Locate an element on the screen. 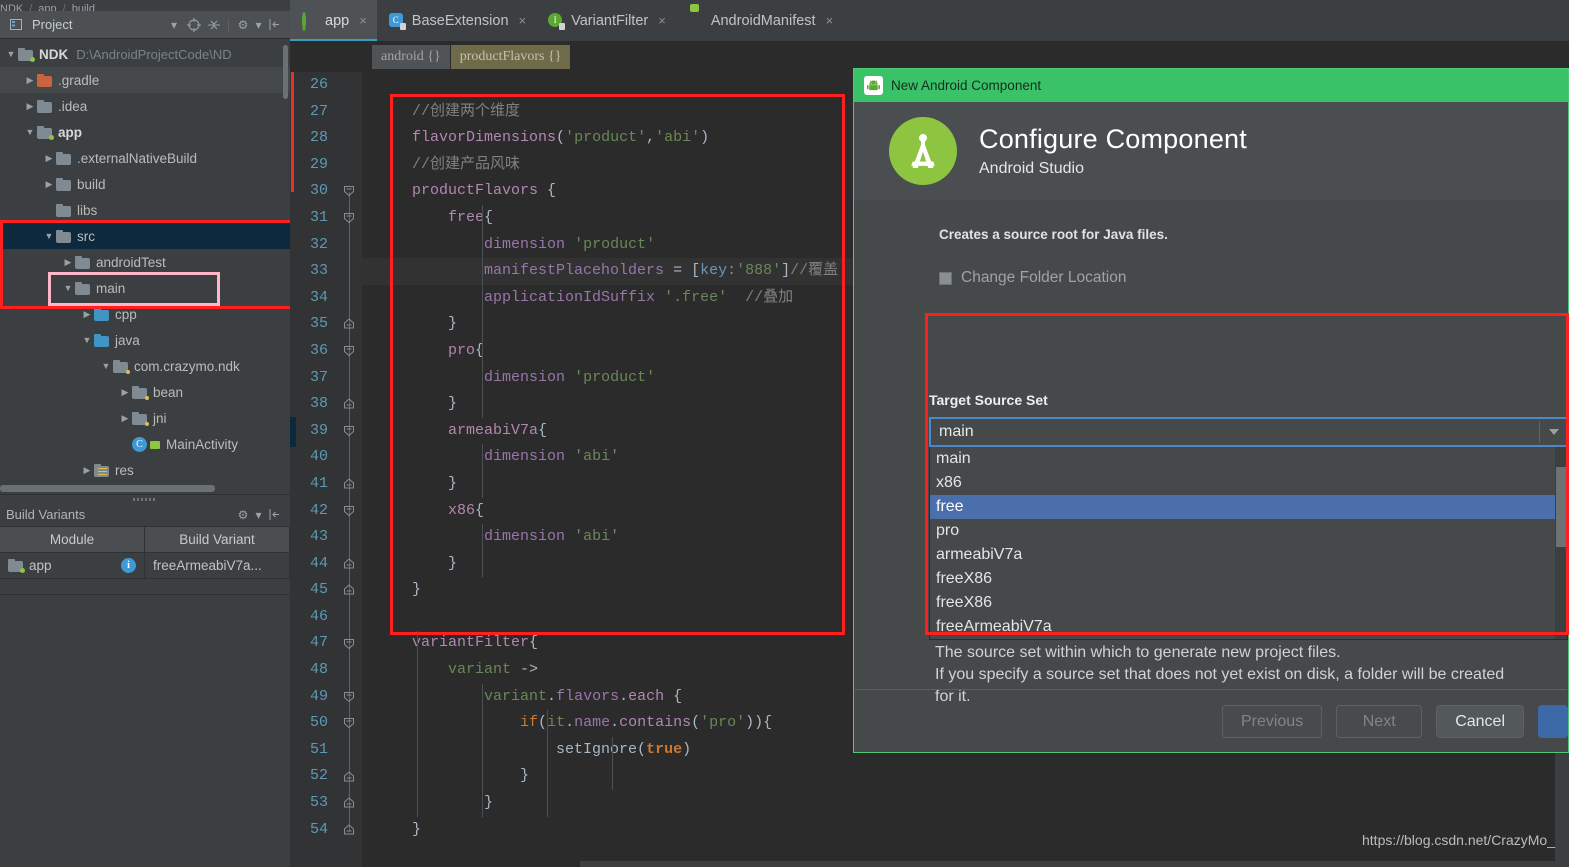 This screenshot has width=1569, height=867. code-folding-gutter is located at coordinates (349, 469).